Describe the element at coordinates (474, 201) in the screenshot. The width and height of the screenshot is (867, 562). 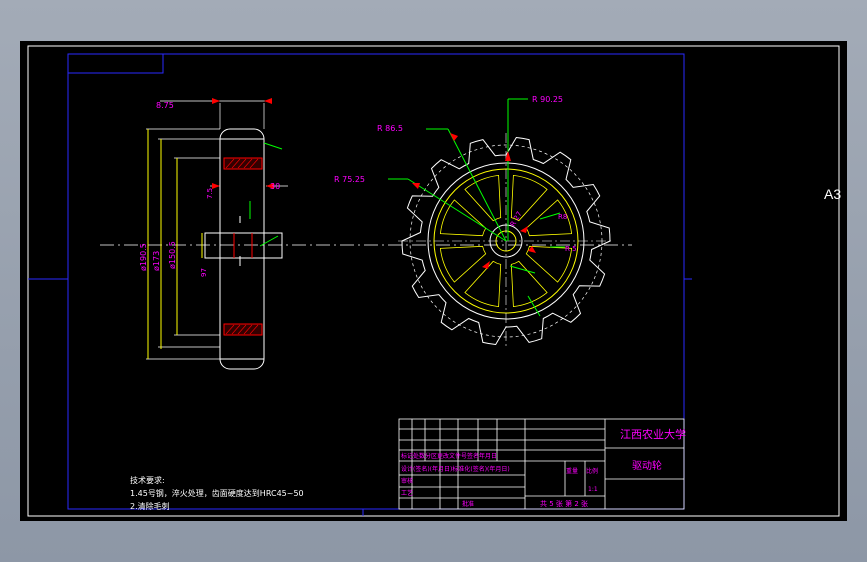
I see `front-arrows` at that location.